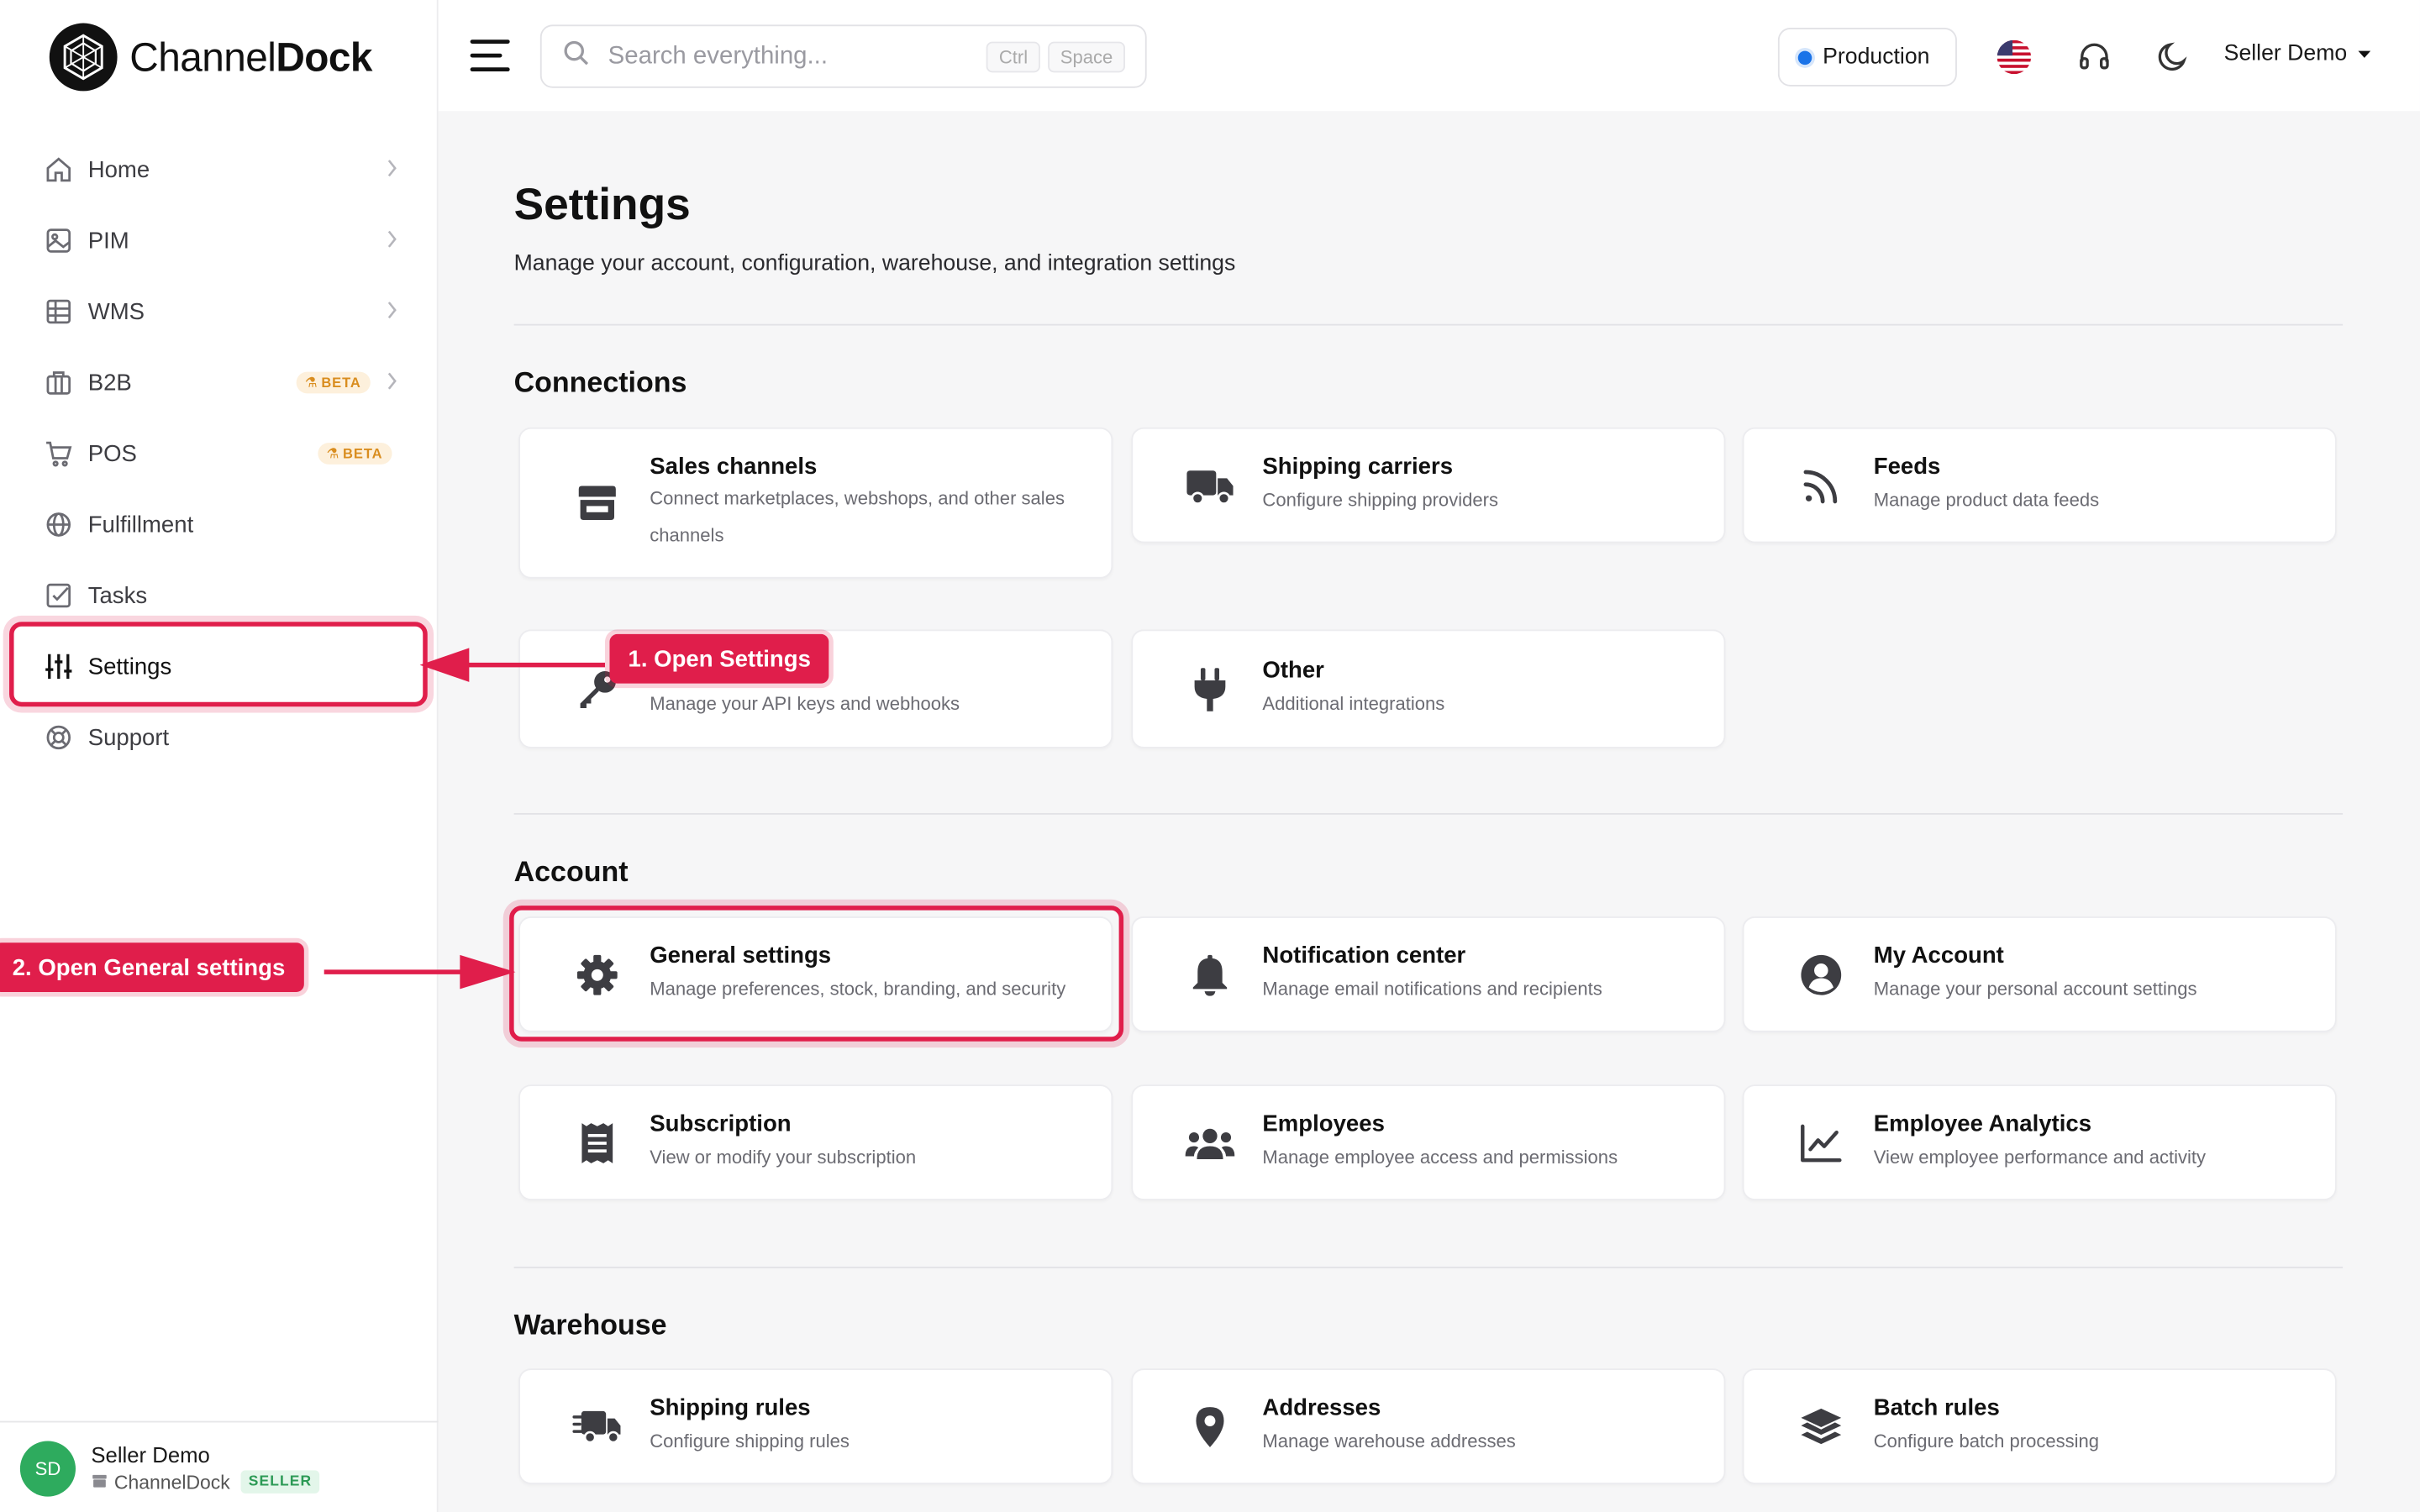 Image resolution: width=2420 pixels, height=1512 pixels. What do you see at coordinates (117, 595) in the screenshot?
I see `sidebar-item-label: Tasks` at bounding box center [117, 595].